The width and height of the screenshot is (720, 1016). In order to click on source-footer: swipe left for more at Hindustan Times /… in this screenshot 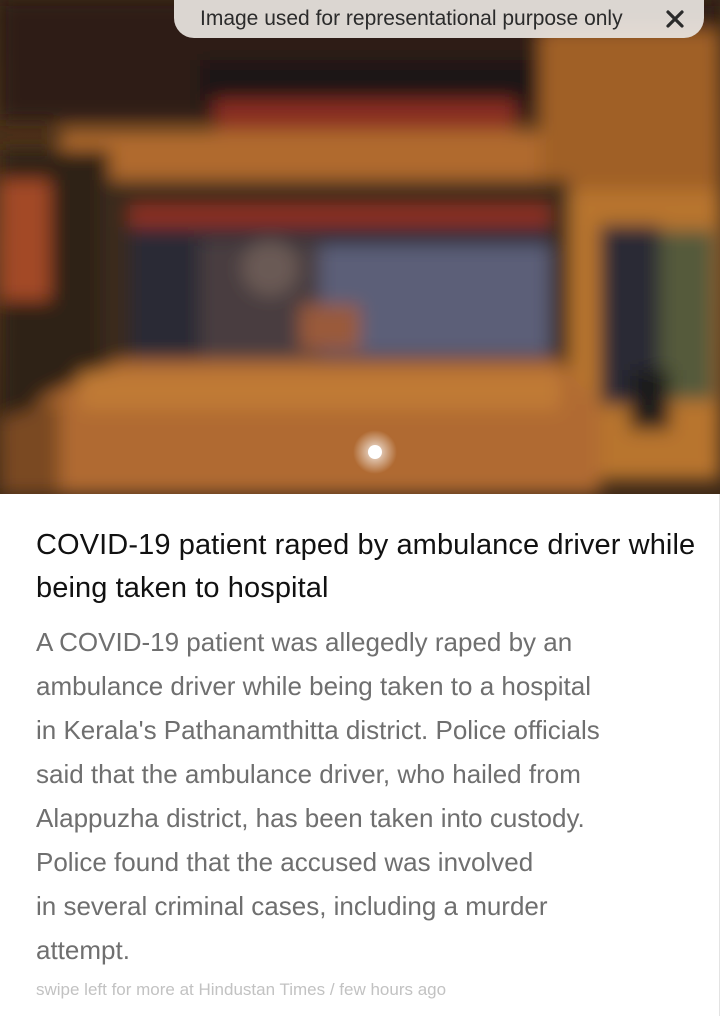, I will do `click(241, 990)`.